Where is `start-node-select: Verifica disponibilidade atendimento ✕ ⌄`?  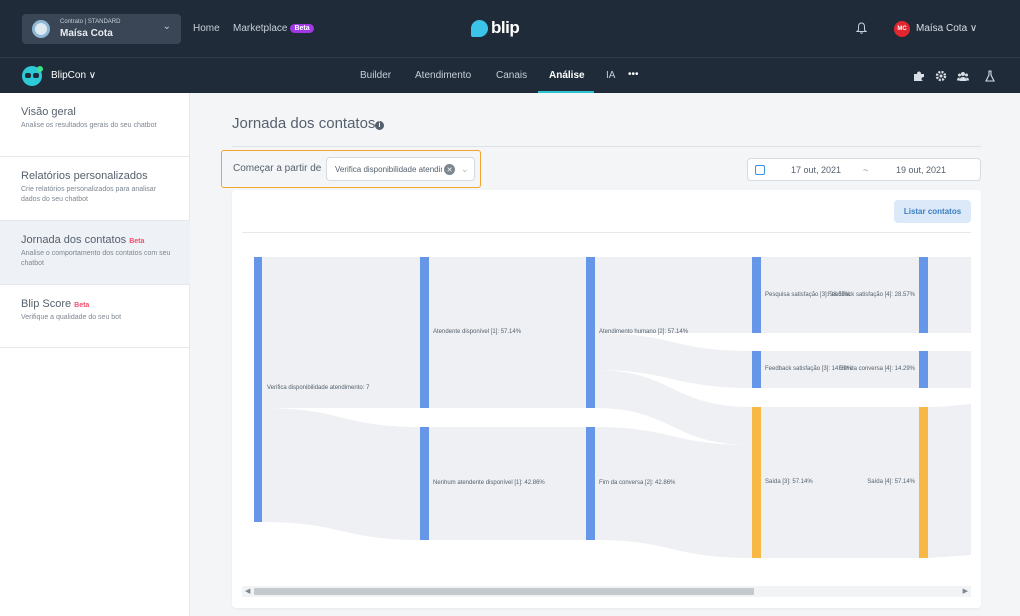
start-node-select: Verifica disponibilidade atendimento ✕ ⌄ is located at coordinates (400, 169).